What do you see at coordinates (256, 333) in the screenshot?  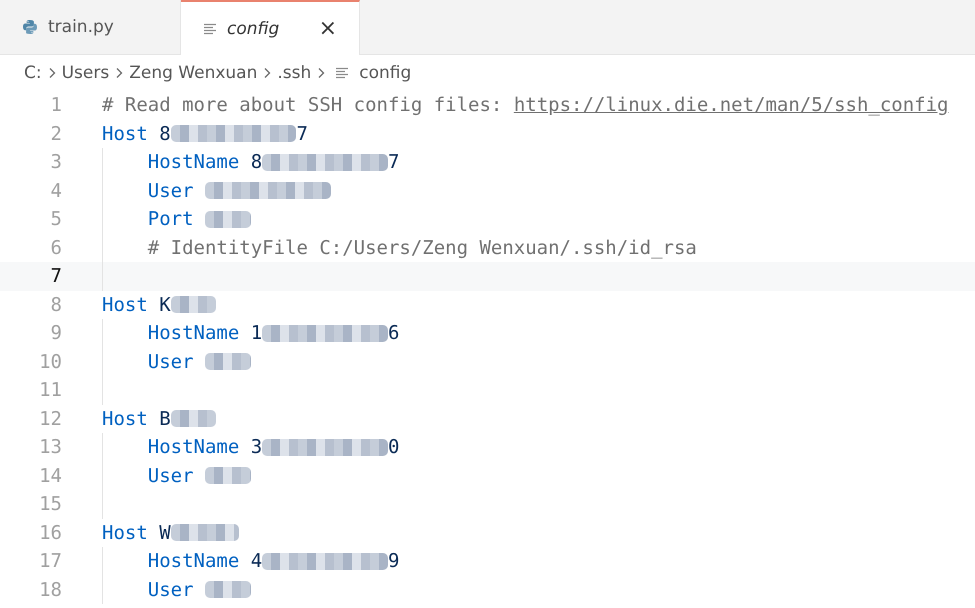 I see `config-value: 1` at bounding box center [256, 333].